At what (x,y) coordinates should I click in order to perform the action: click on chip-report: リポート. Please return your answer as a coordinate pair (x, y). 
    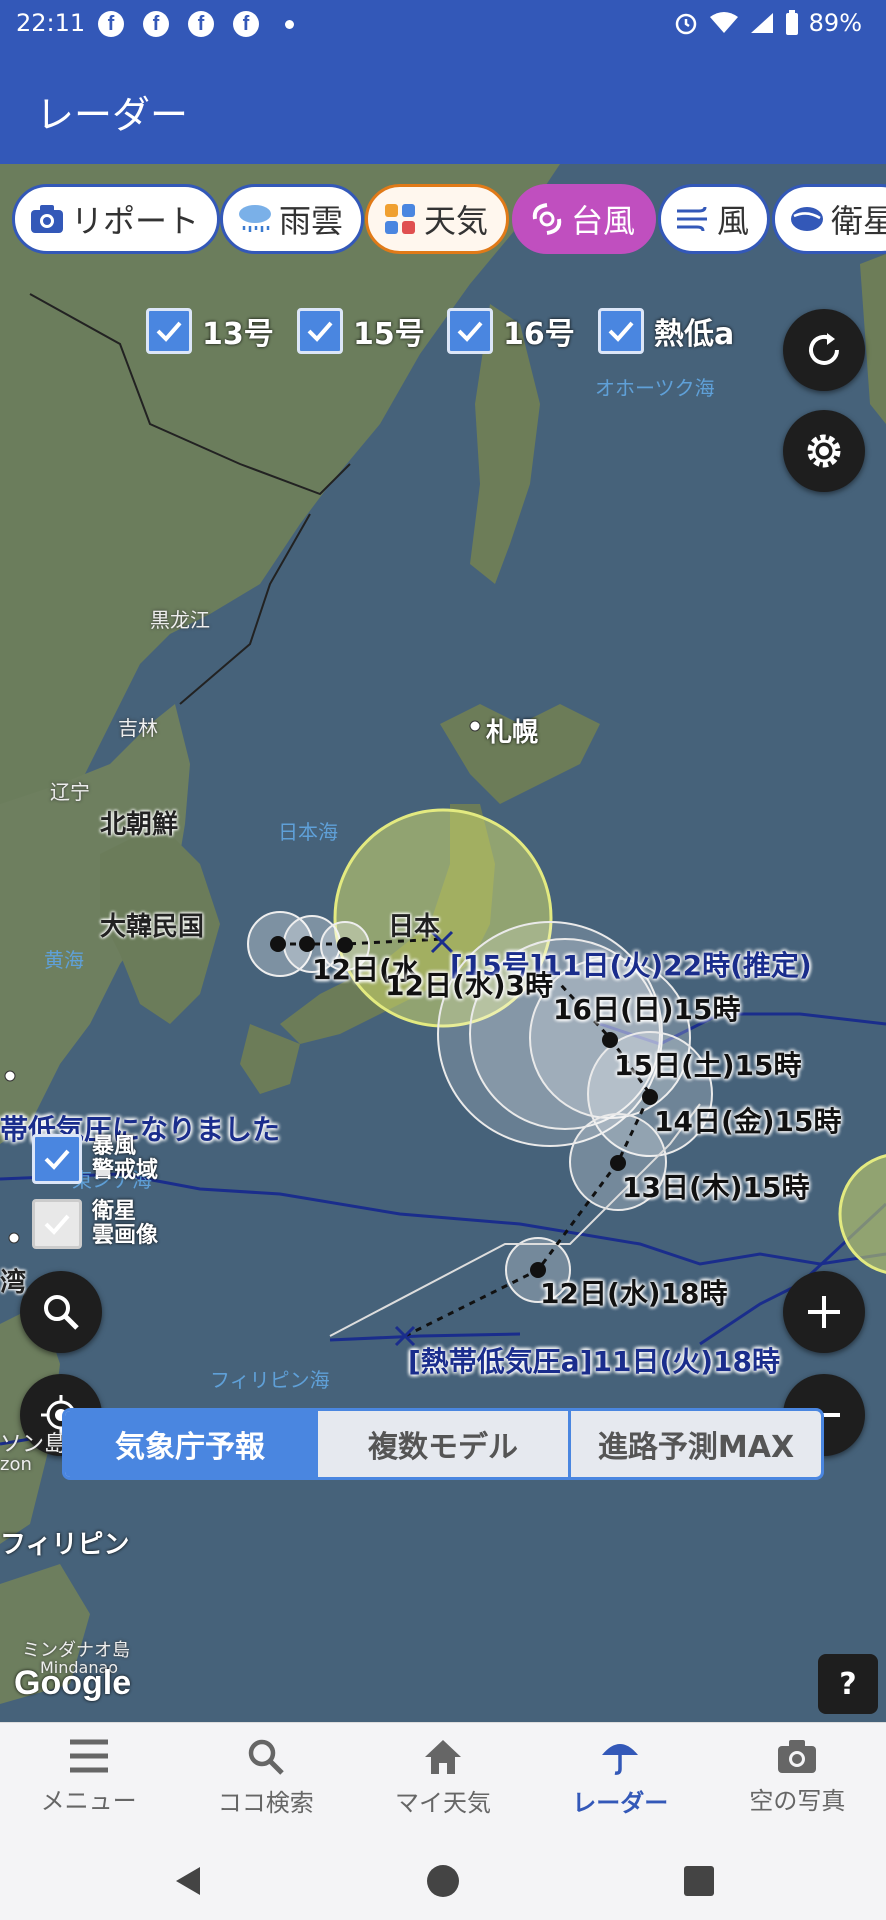
    Looking at the image, I should click on (116, 219).